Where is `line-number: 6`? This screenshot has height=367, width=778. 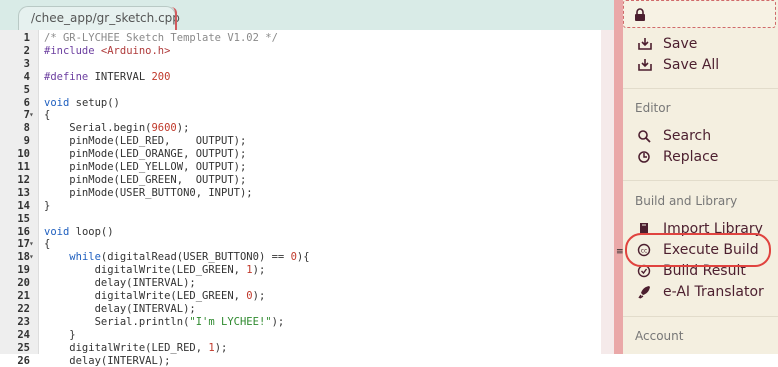 line-number: 6 is located at coordinates (15, 103).